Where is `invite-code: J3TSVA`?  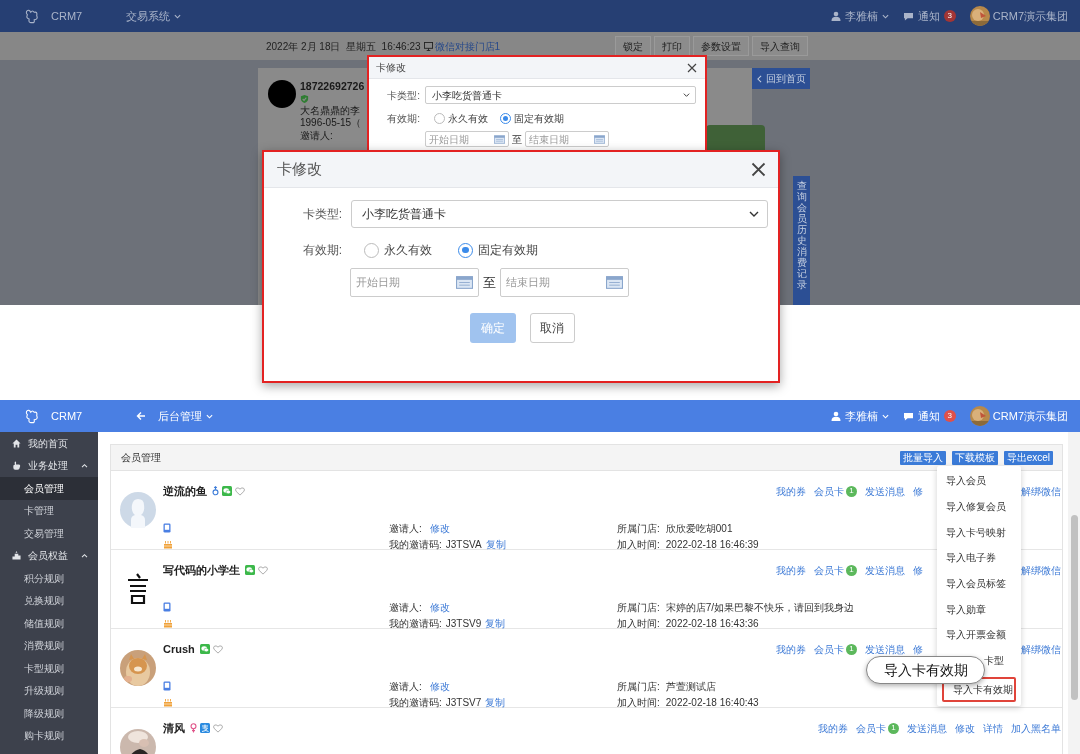
invite-code: J3TSVA is located at coordinates (463, 544).